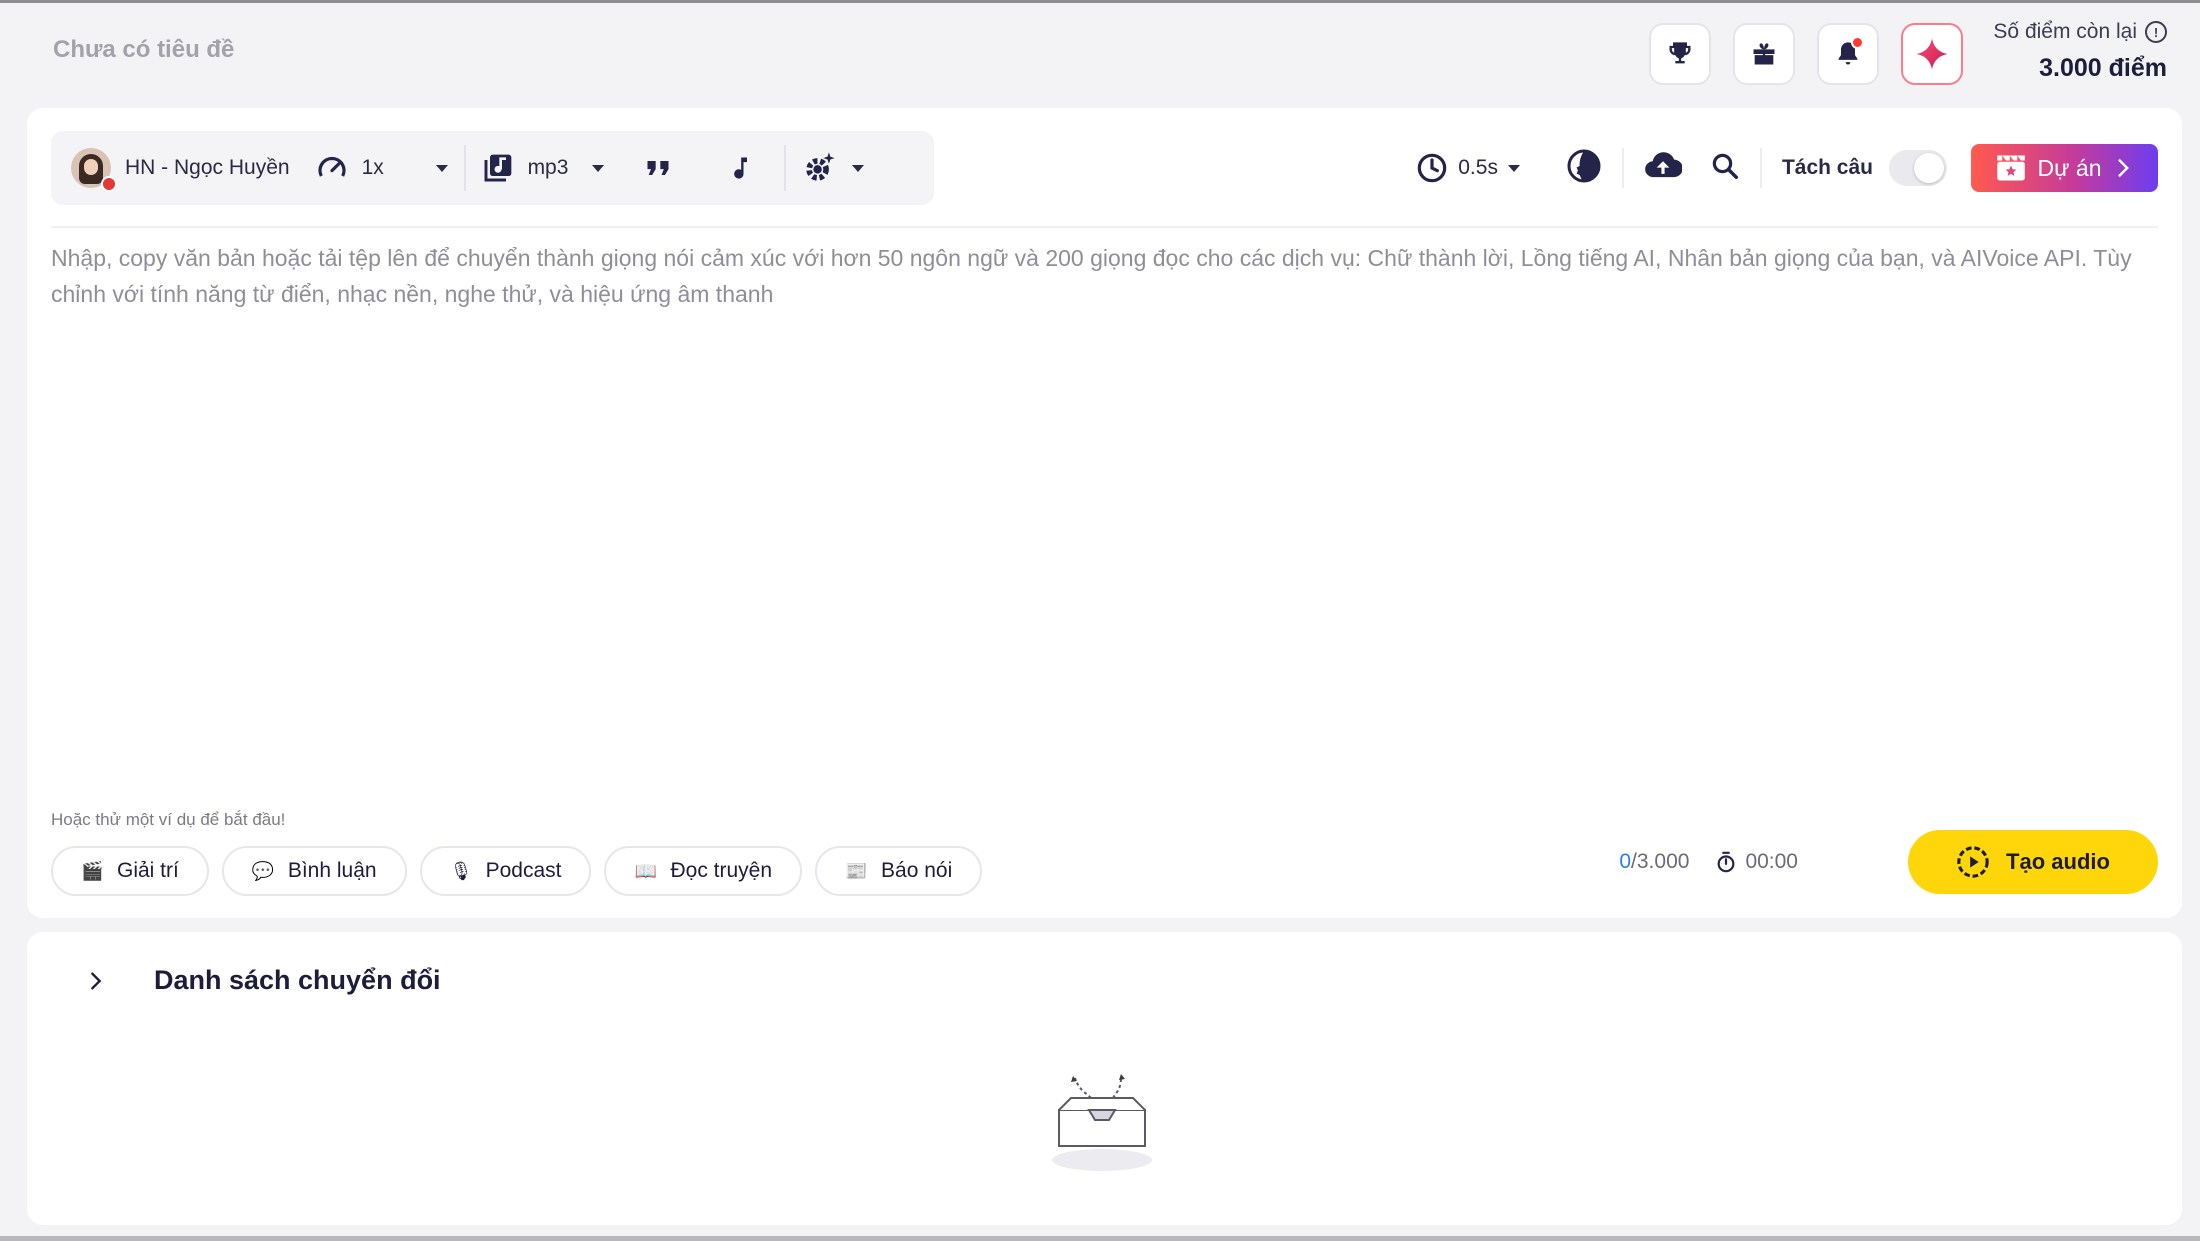  Describe the element at coordinates (207, 167) in the screenshot. I see `voice-name: HN - Ngọc Huyền` at that location.